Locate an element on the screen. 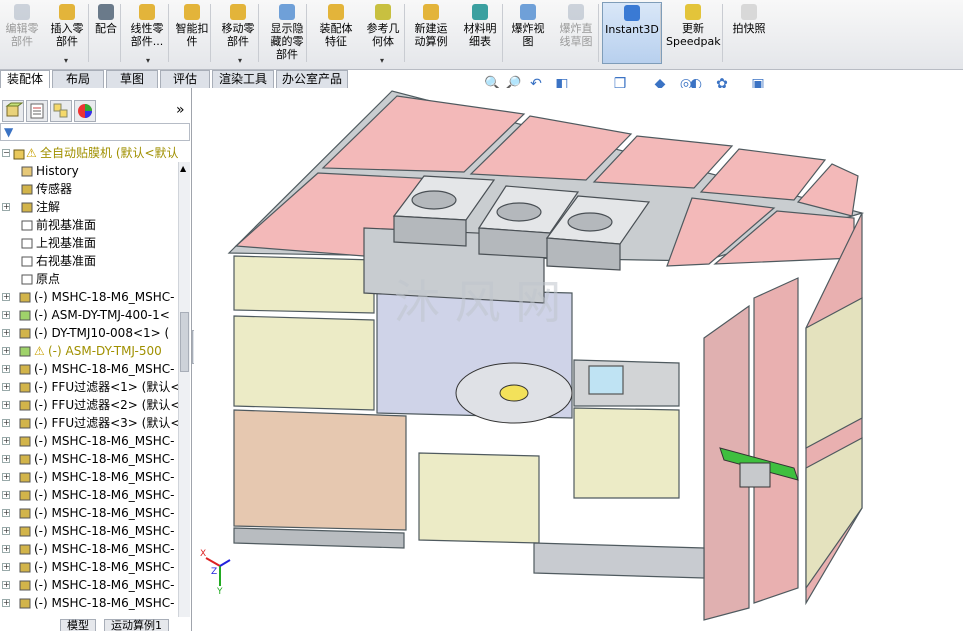  ribbon-button-13: Instant3D is located at coordinates (632, 33).